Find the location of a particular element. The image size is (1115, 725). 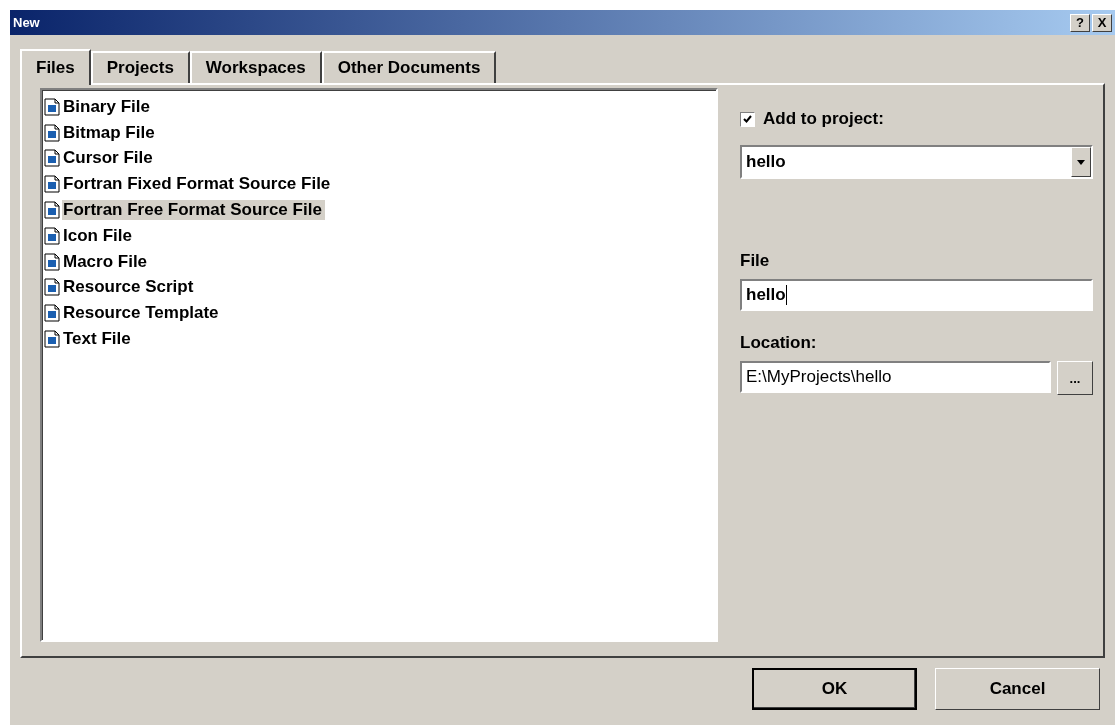

list-item: Icon File is located at coordinates (98, 235).